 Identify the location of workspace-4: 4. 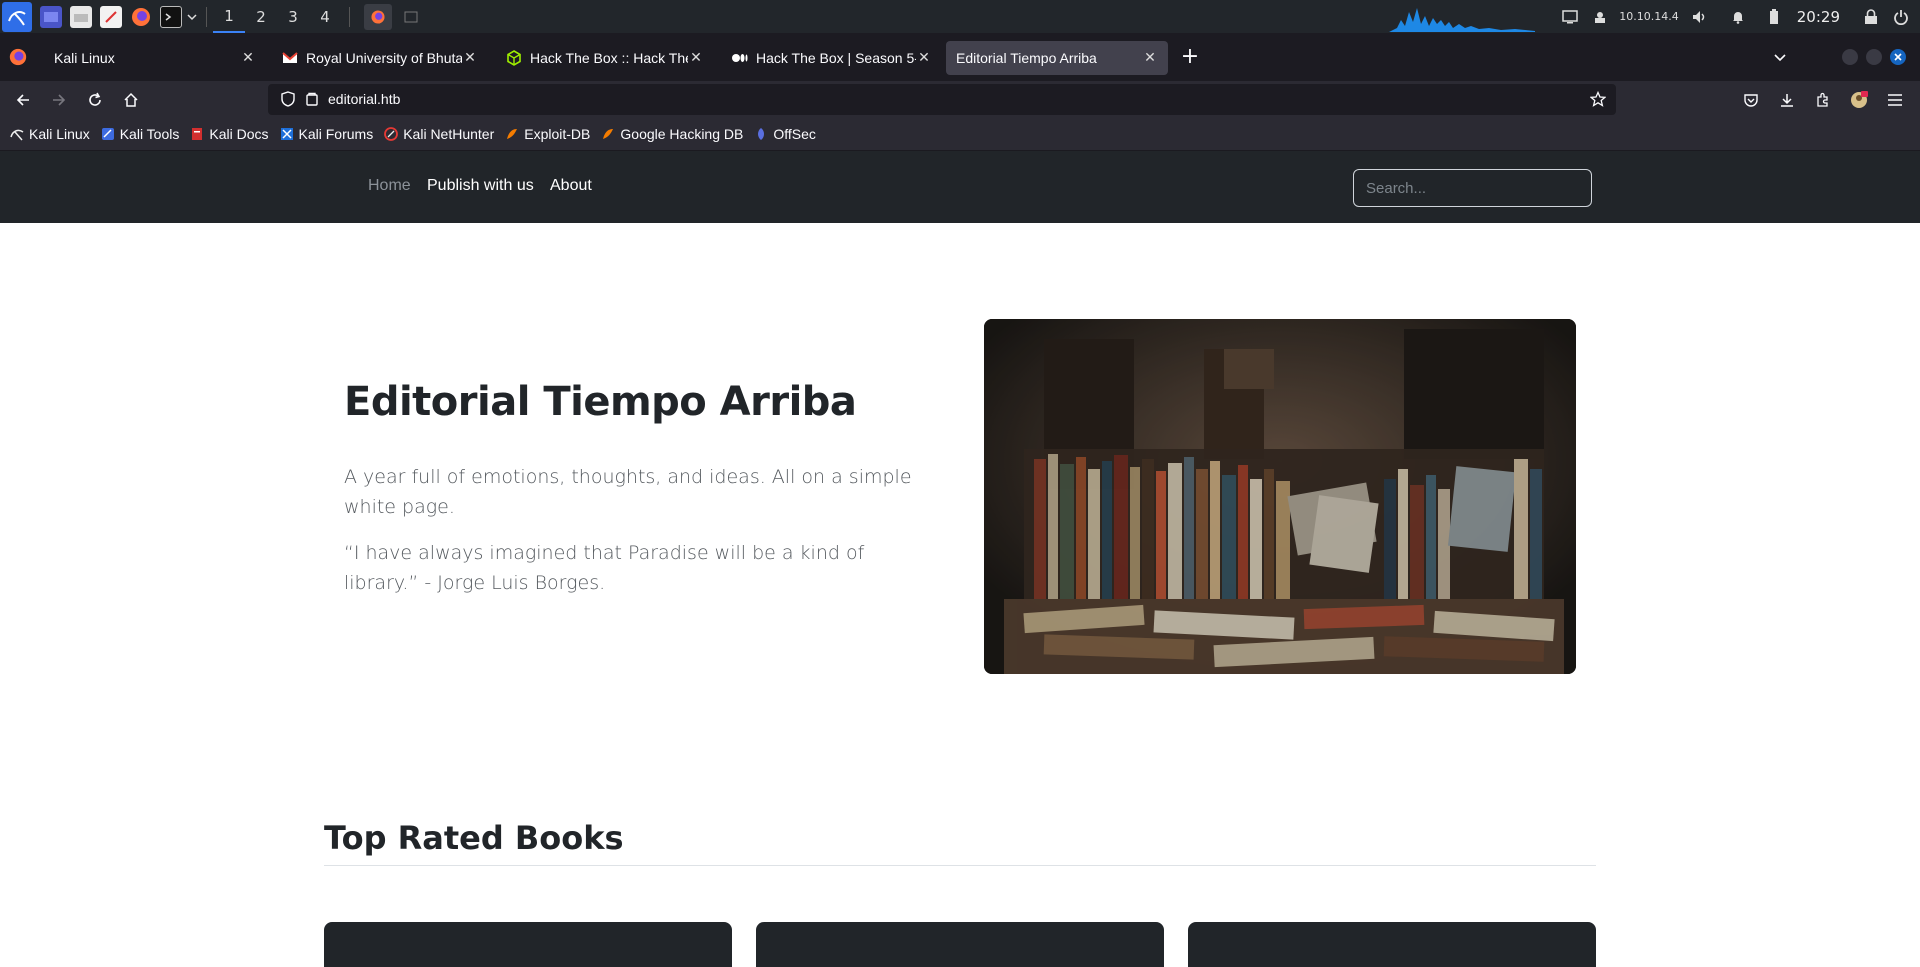
(325, 16).